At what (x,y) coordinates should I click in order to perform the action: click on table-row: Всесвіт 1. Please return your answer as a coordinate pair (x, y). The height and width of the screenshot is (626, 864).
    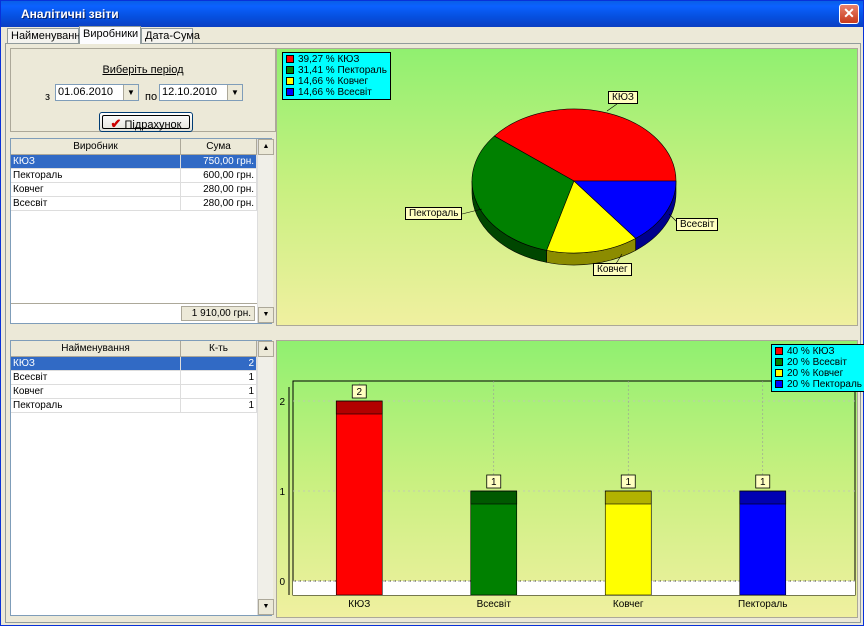
    Looking at the image, I should click on (134, 378).